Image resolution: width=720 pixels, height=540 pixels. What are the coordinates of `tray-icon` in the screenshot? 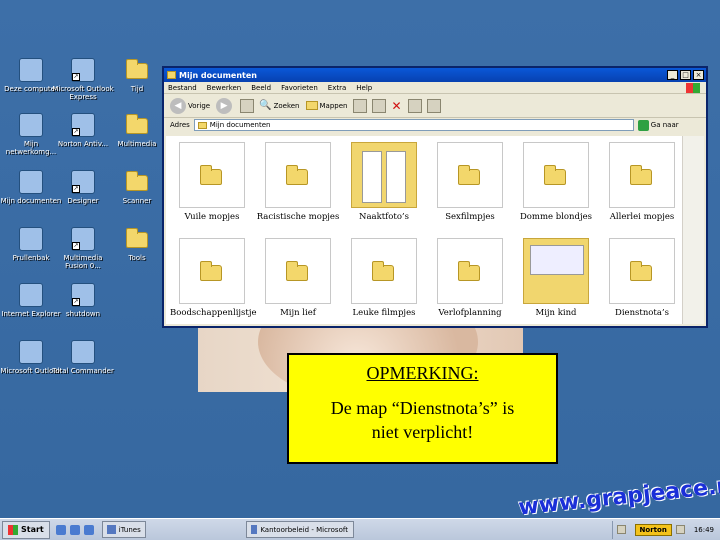 It's located at (621, 529).